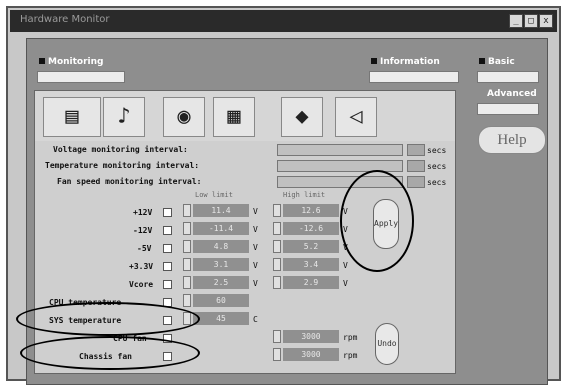 Image resolution: width=571 pixels, height=389 pixels. I want to click on close-button: x, so click(546, 21).